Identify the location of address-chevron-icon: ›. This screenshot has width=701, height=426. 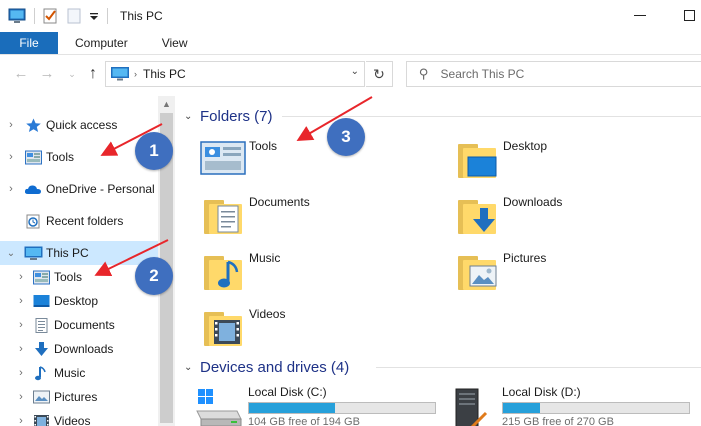
(135, 74).